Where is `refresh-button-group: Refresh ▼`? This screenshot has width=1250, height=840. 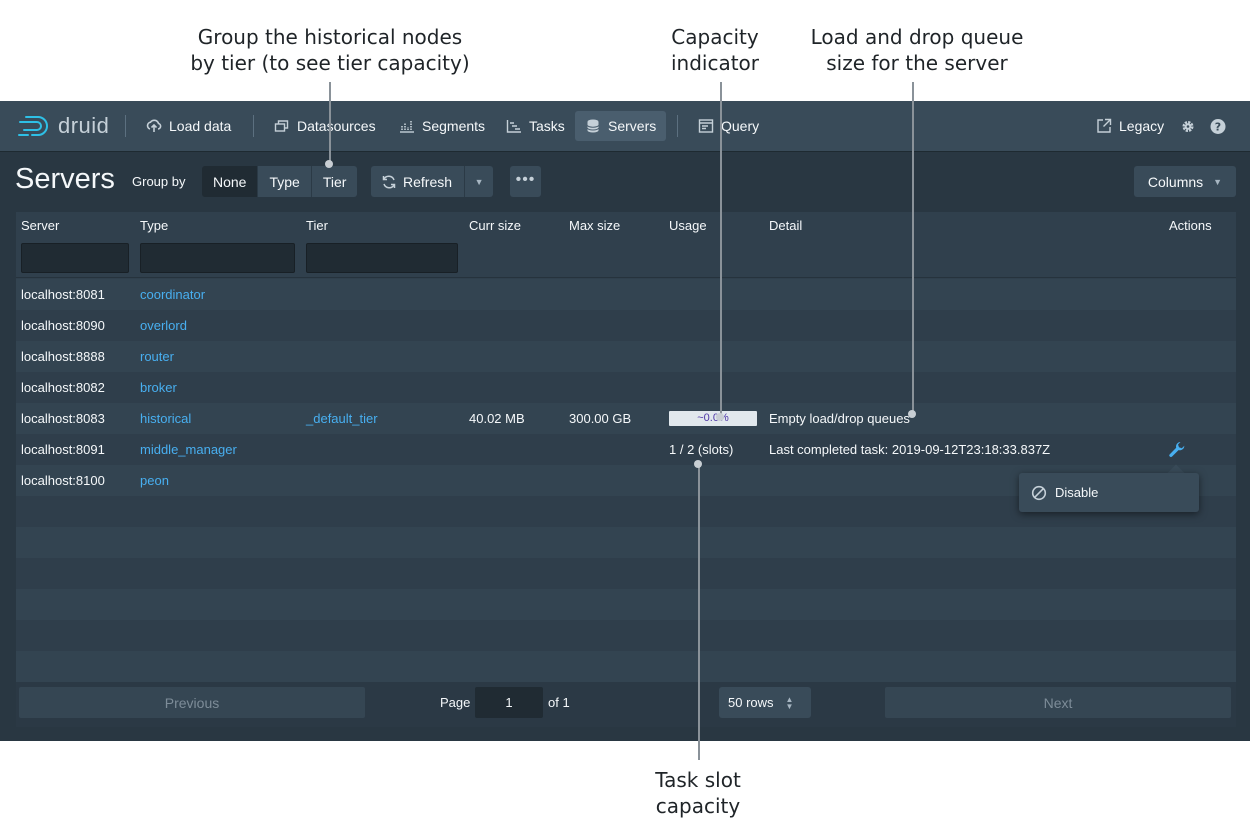 refresh-button-group: Refresh ▼ is located at coordinates (432, 181).